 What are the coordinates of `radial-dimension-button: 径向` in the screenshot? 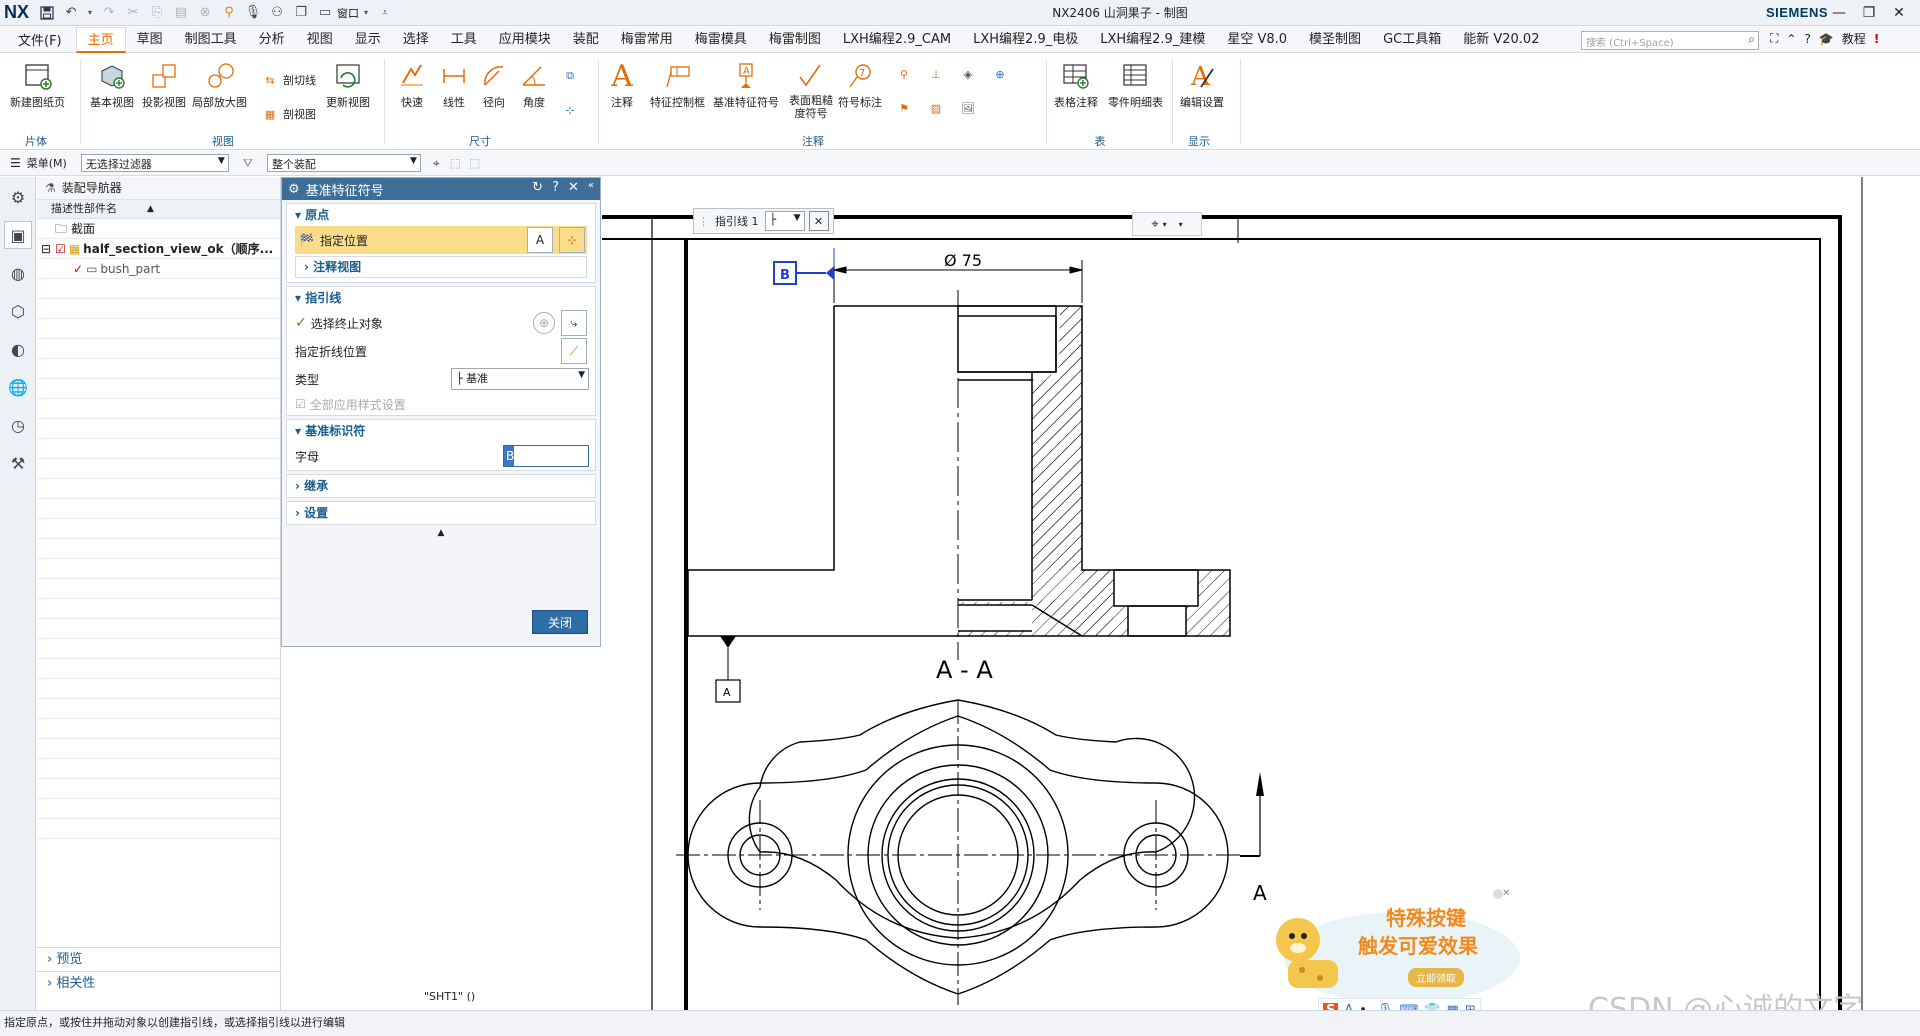 It's located at (494, 85).